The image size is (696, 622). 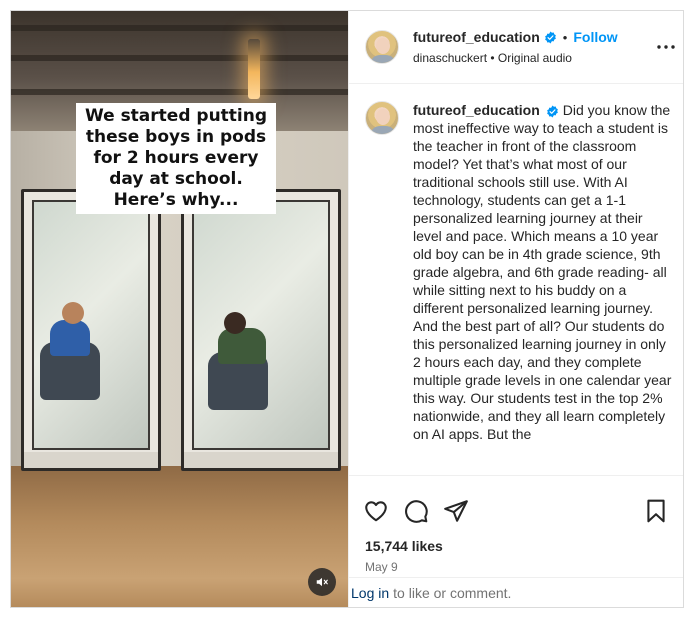 I want to click on post-date: May 9, so click(x=381, y=567).